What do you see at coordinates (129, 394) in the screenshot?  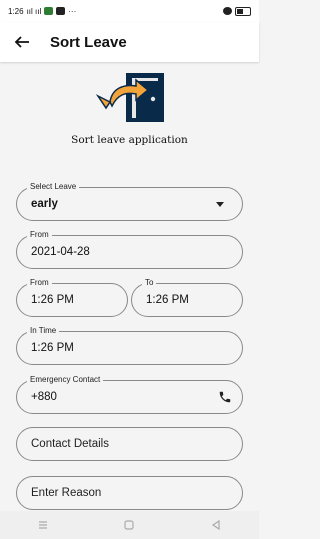 I see `emergency-contact-field: Emergency Contact +880` at bounding box center [129, 394].